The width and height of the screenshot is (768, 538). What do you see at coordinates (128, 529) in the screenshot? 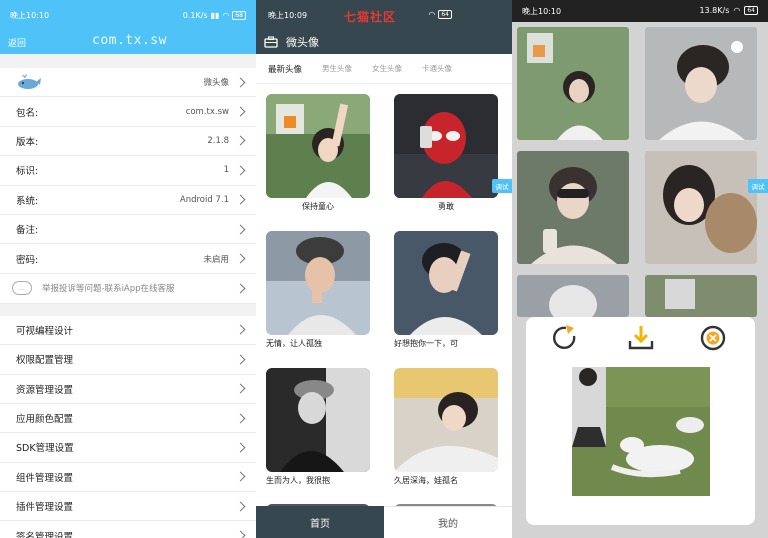
I see `menu-item: 签名管理设置` at bounding box center [128, 529].